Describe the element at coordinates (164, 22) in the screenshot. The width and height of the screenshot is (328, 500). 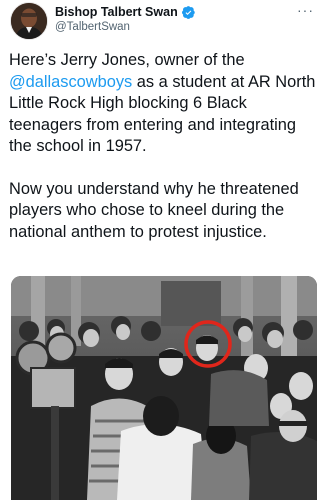
I see `tweet-header: Bishop Talbert Swan @TalbertSwan ···` at that location.